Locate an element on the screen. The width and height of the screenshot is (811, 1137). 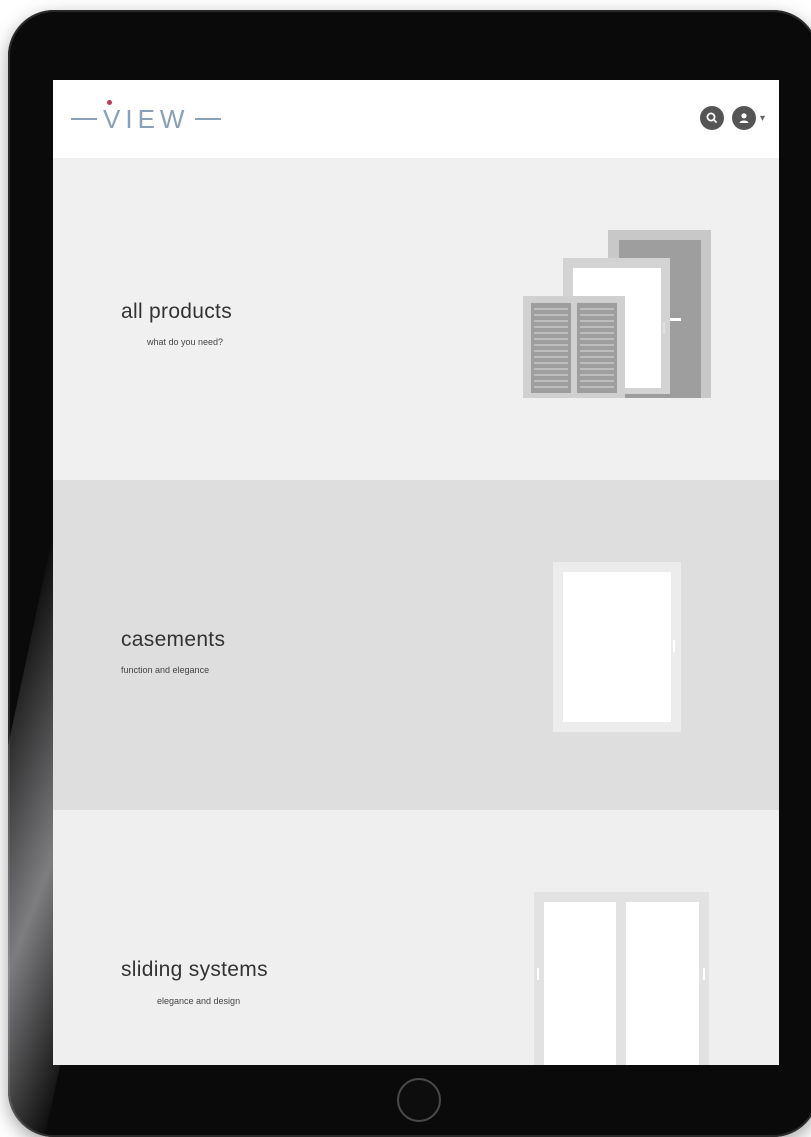
logo-text: VIEW is located at coordinates (146, 117).